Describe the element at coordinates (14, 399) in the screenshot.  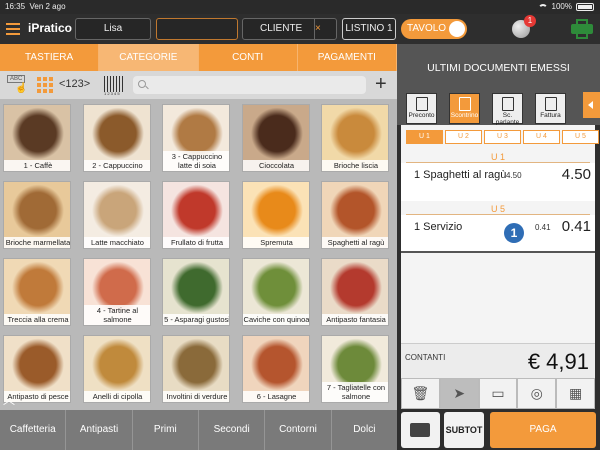
I see `chevron-up-icon: ︿` at that location.